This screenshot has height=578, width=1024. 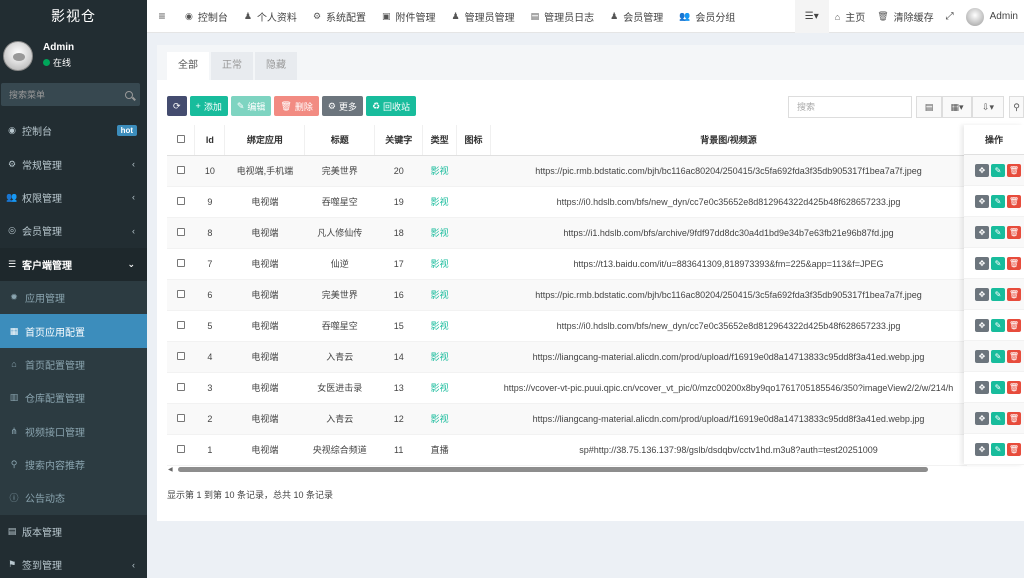 I want to click on sidebar-item-1: ⚙ 常规管理 ‹, so click(x=73, y=163).